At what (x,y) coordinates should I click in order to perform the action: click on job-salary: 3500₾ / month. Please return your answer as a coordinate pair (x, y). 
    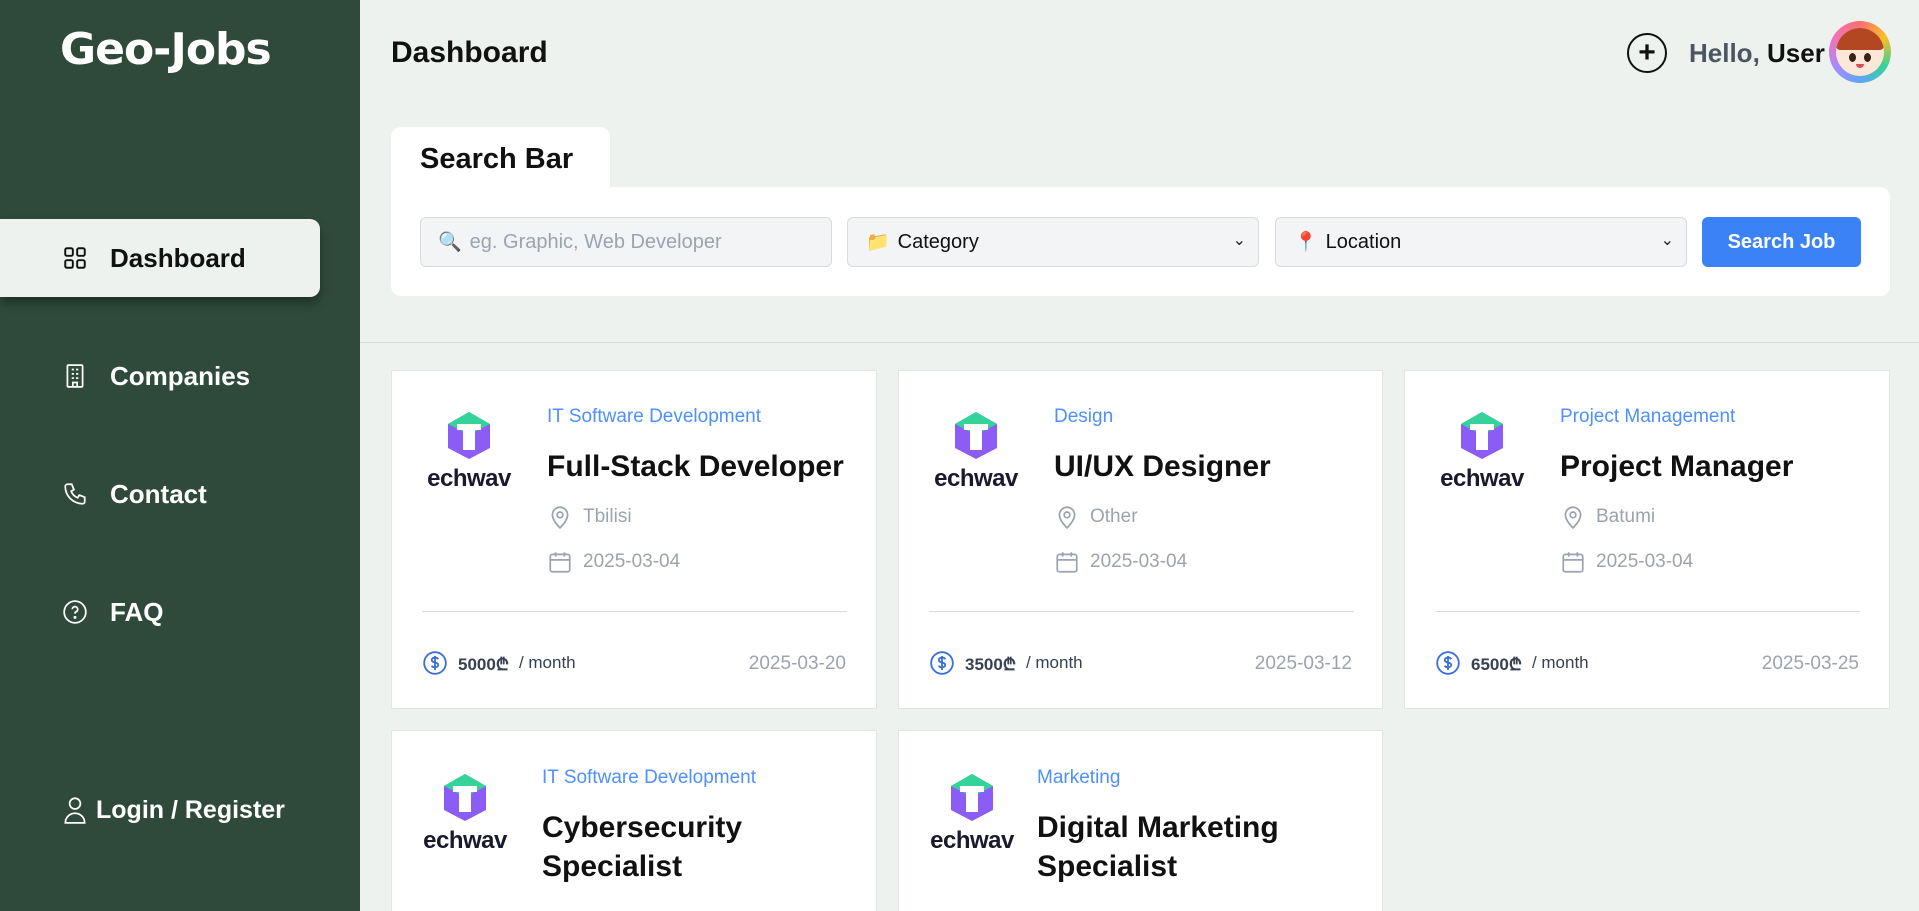
    Looking at the image, I should click on (1006, 663).